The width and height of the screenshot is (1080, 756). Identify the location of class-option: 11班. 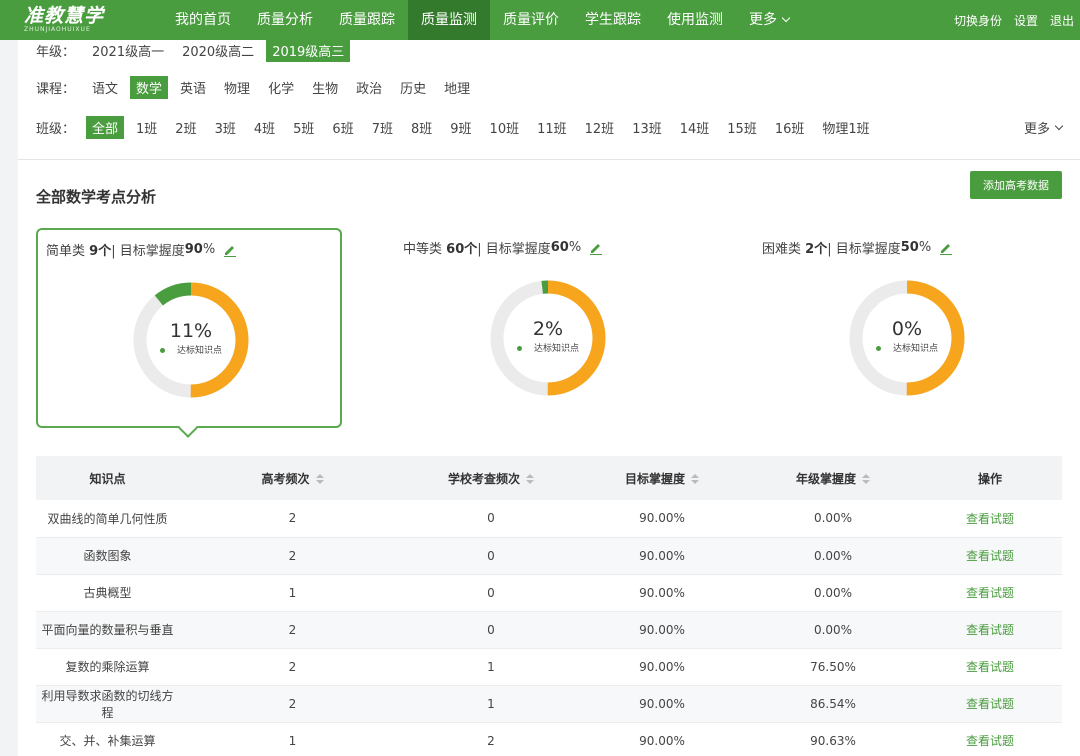
(552, 127).